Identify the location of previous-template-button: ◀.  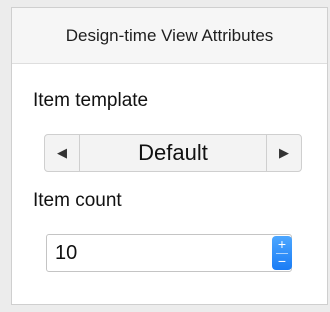
(62, 153).